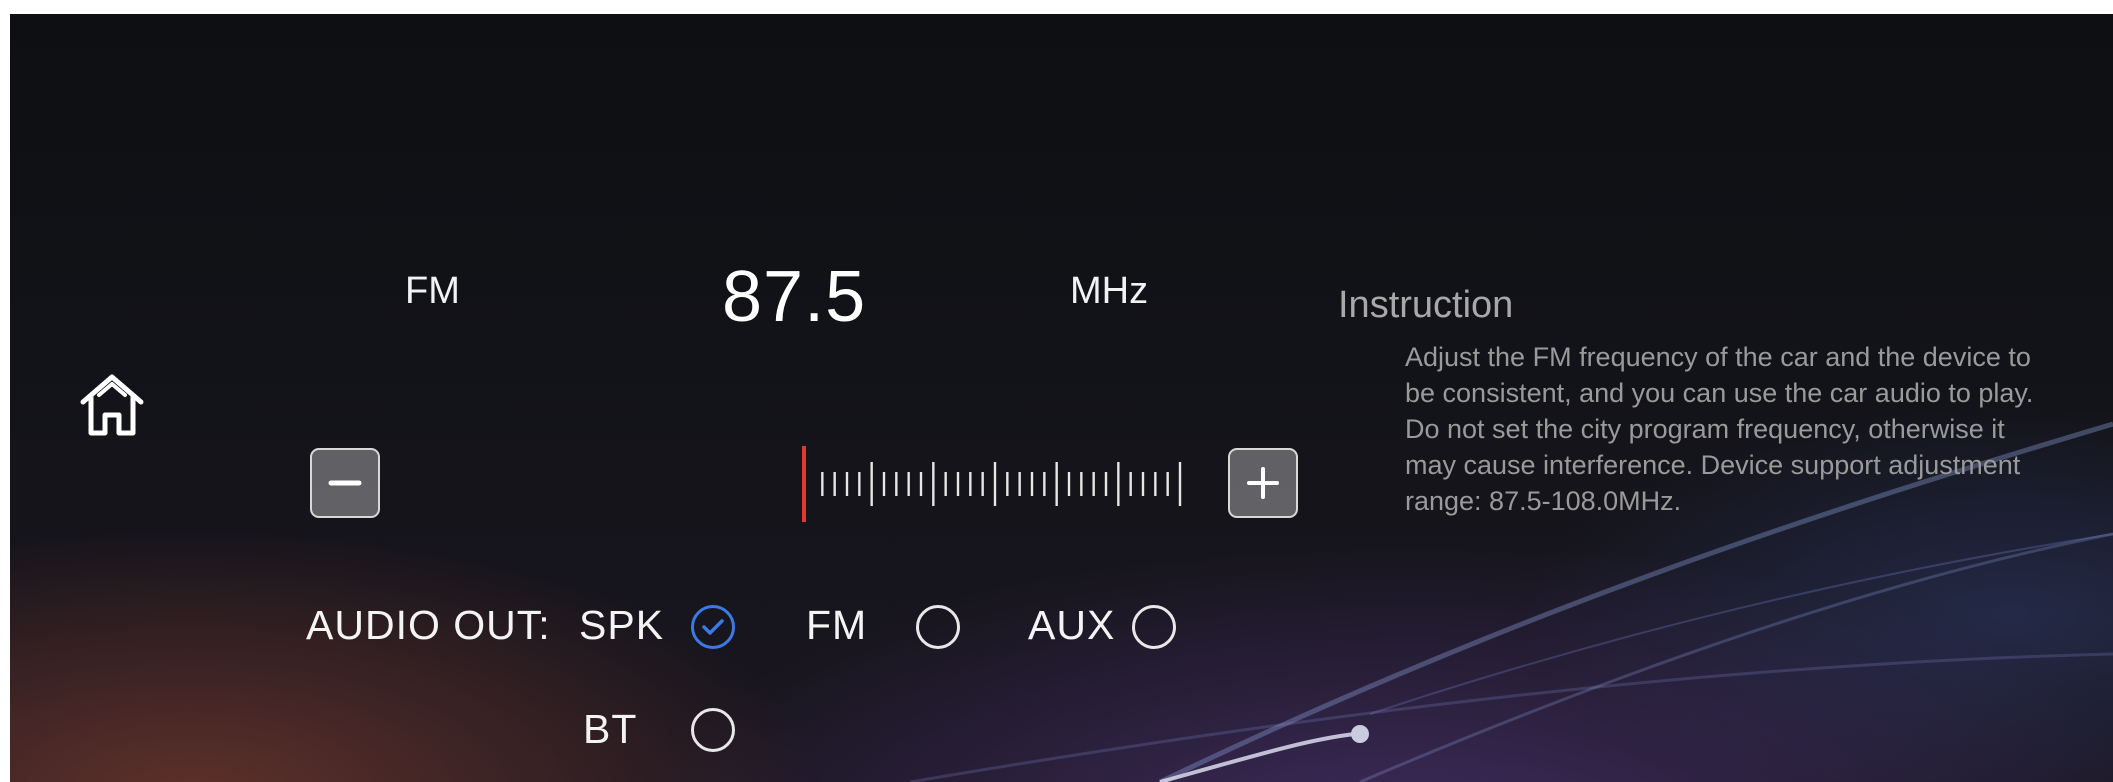 Image resolution: width=2113 pixels, height=782 pixels. What do you see at coordinates (428, 625) in the screenshot?
I see `audio-out-label: AUDIO OUT:` at bounding box center [428, 625].